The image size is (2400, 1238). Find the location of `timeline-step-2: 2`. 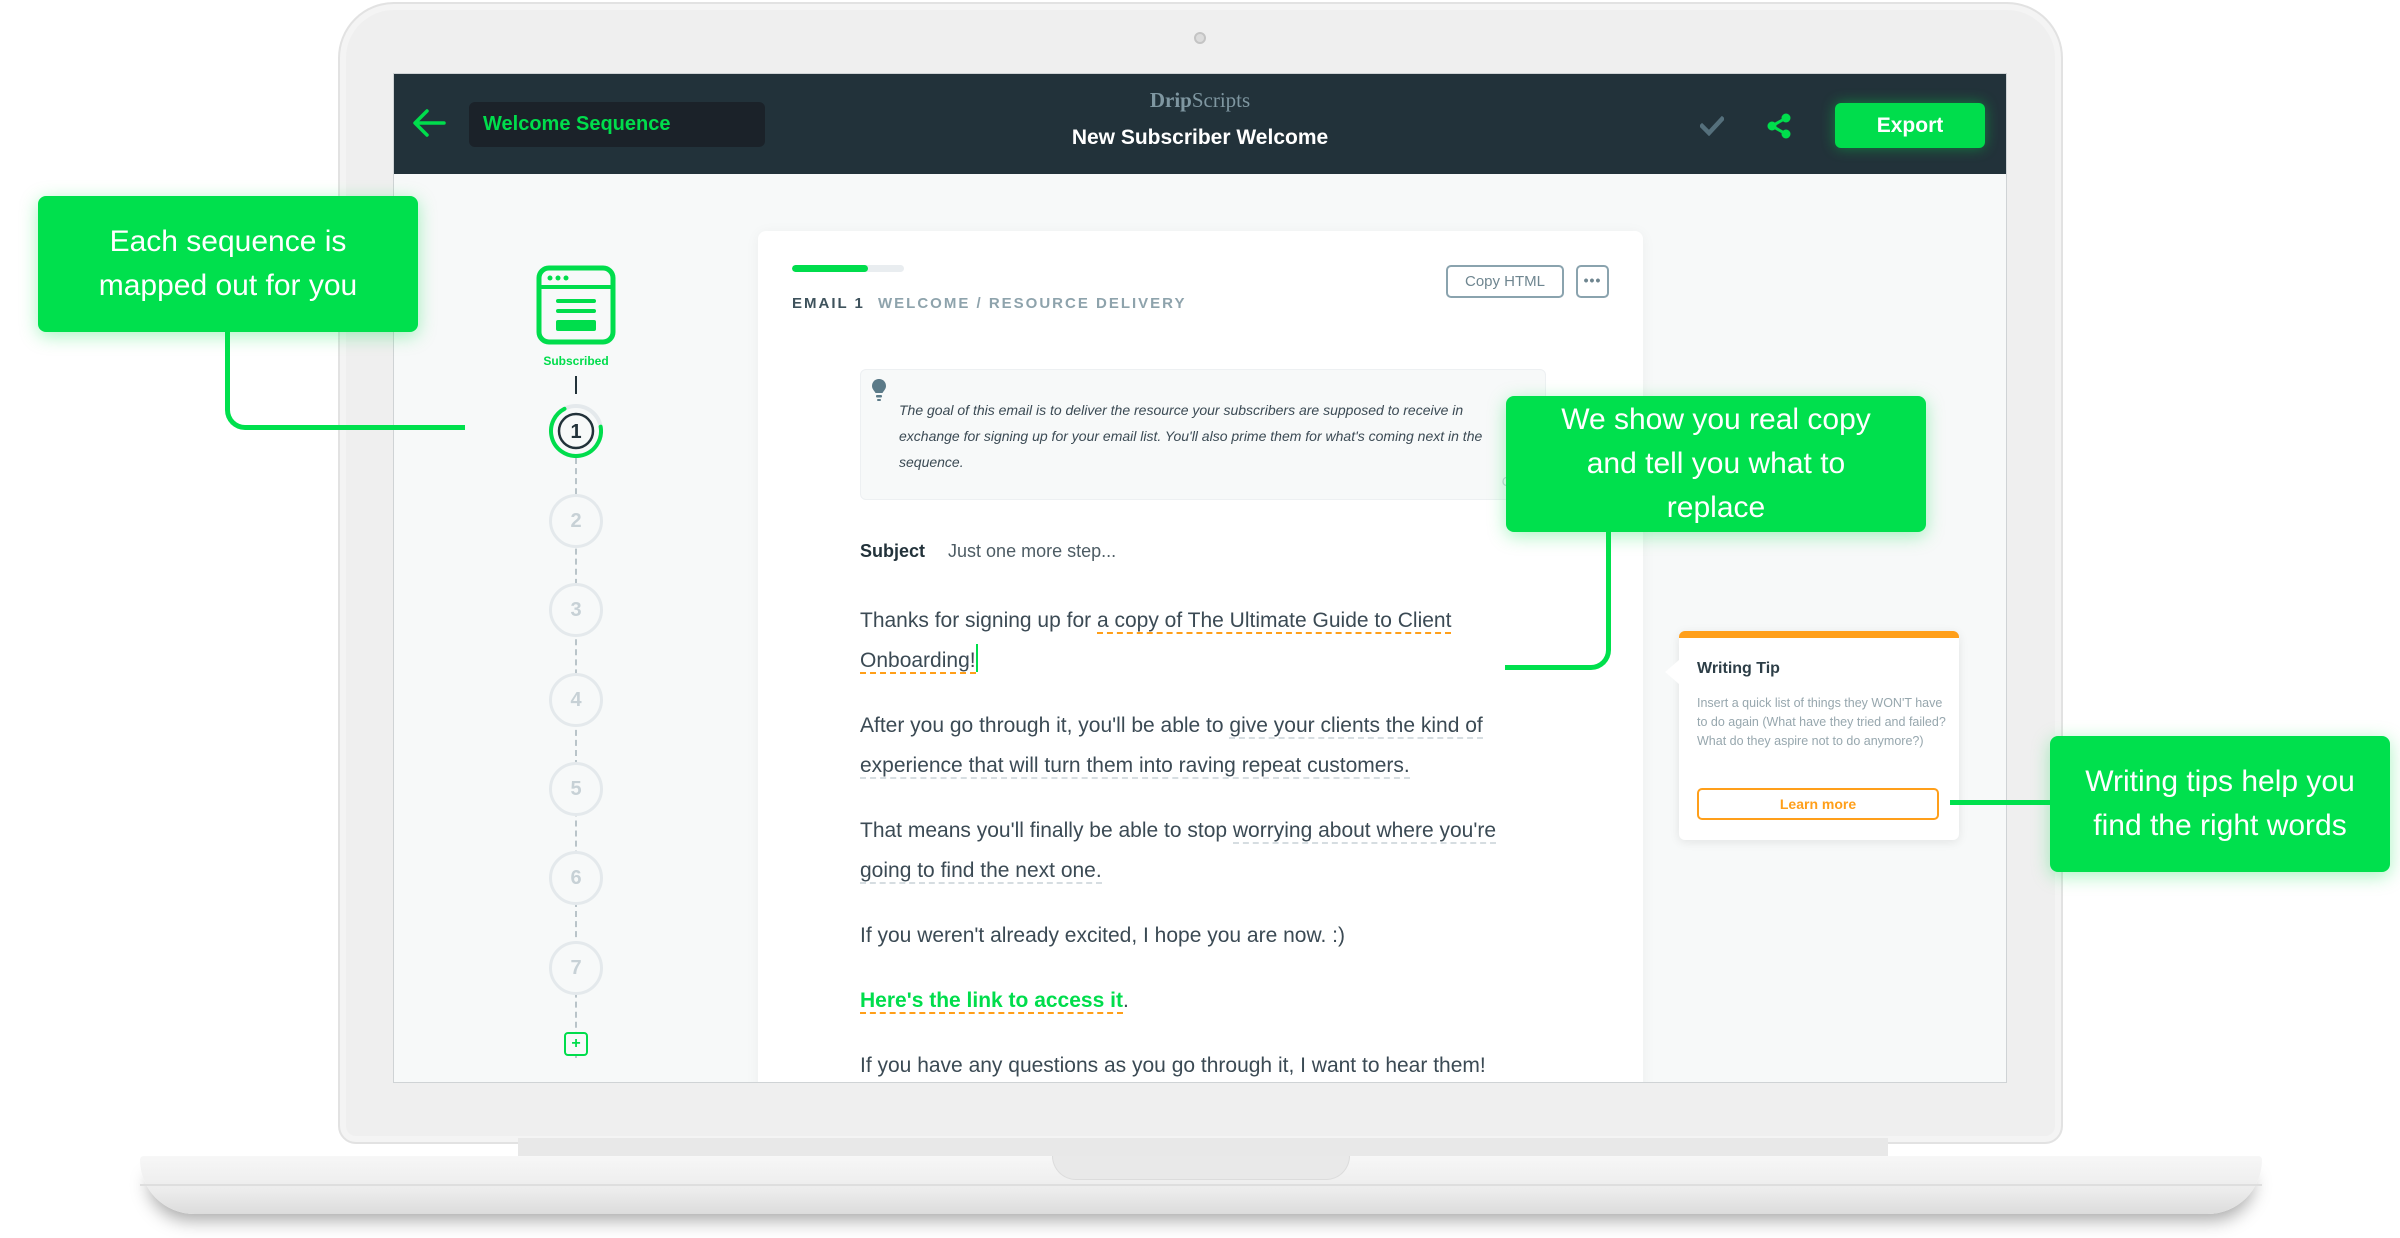

timeline-step-2: 2 is located at coordinates (576, 521).